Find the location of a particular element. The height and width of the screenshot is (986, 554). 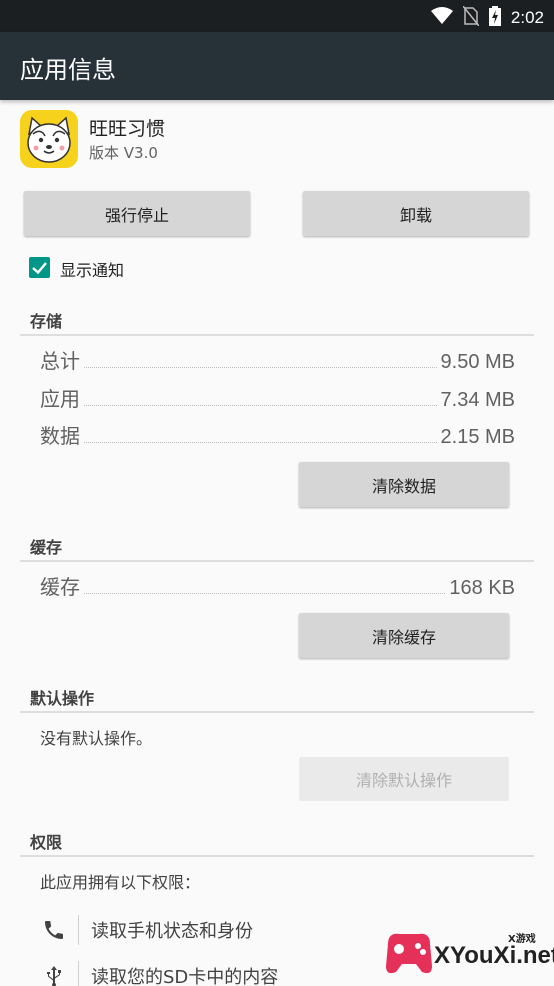

cache-header: 缓存 is located at coordinates (46, 547).